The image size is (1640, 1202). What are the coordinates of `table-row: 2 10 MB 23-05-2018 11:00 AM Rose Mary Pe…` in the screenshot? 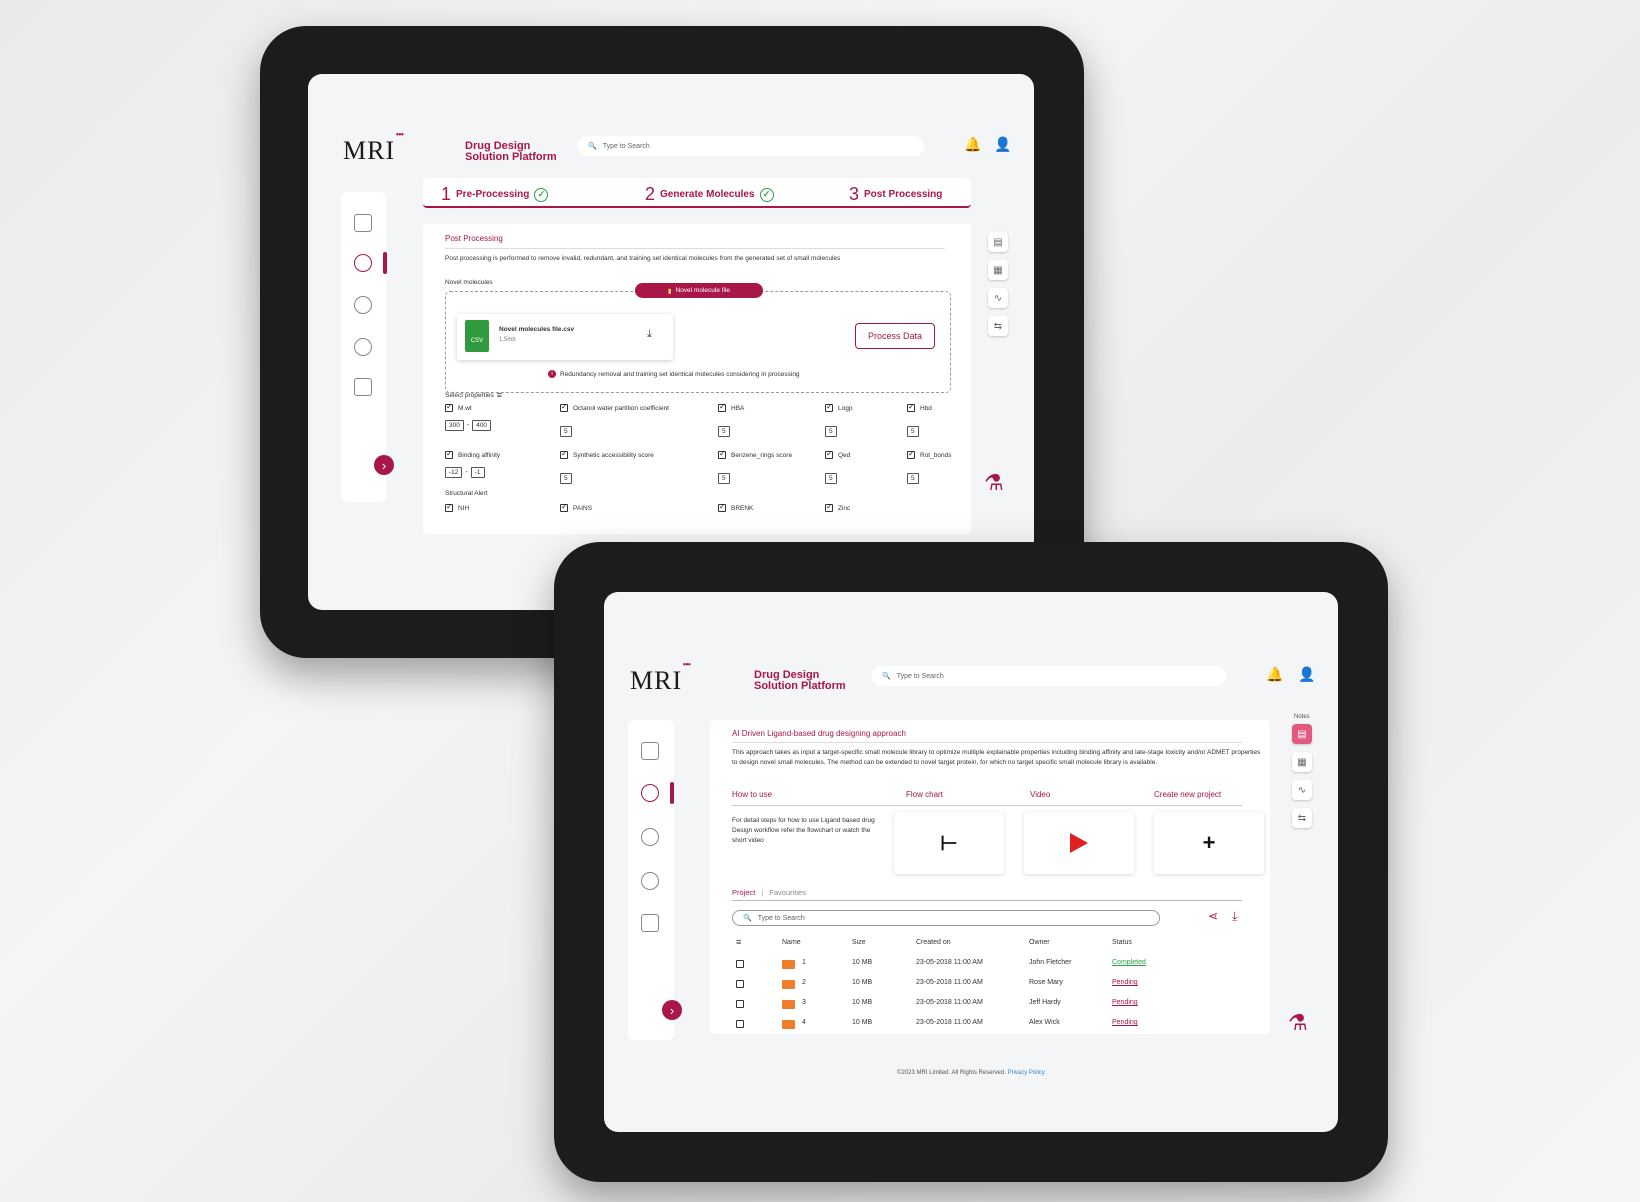 It's located at (992, 984).